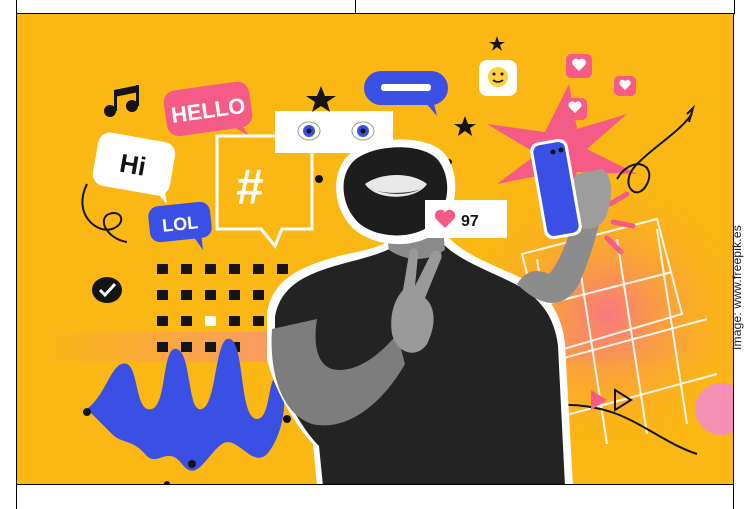 The width and height of the screenshot is (755, 509). I want to click on like-counter-card: 97, so click(466, 219).